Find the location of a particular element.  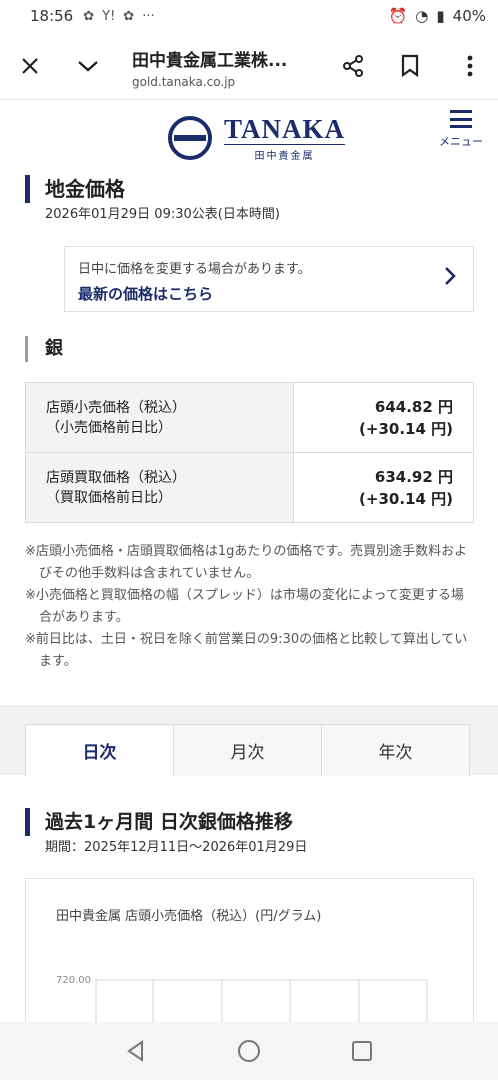

note-item: ※前日比は、土日・祝日を除く前営業日の9:30の価格と比較して算出しています。 is located at coordinates (246, 650).